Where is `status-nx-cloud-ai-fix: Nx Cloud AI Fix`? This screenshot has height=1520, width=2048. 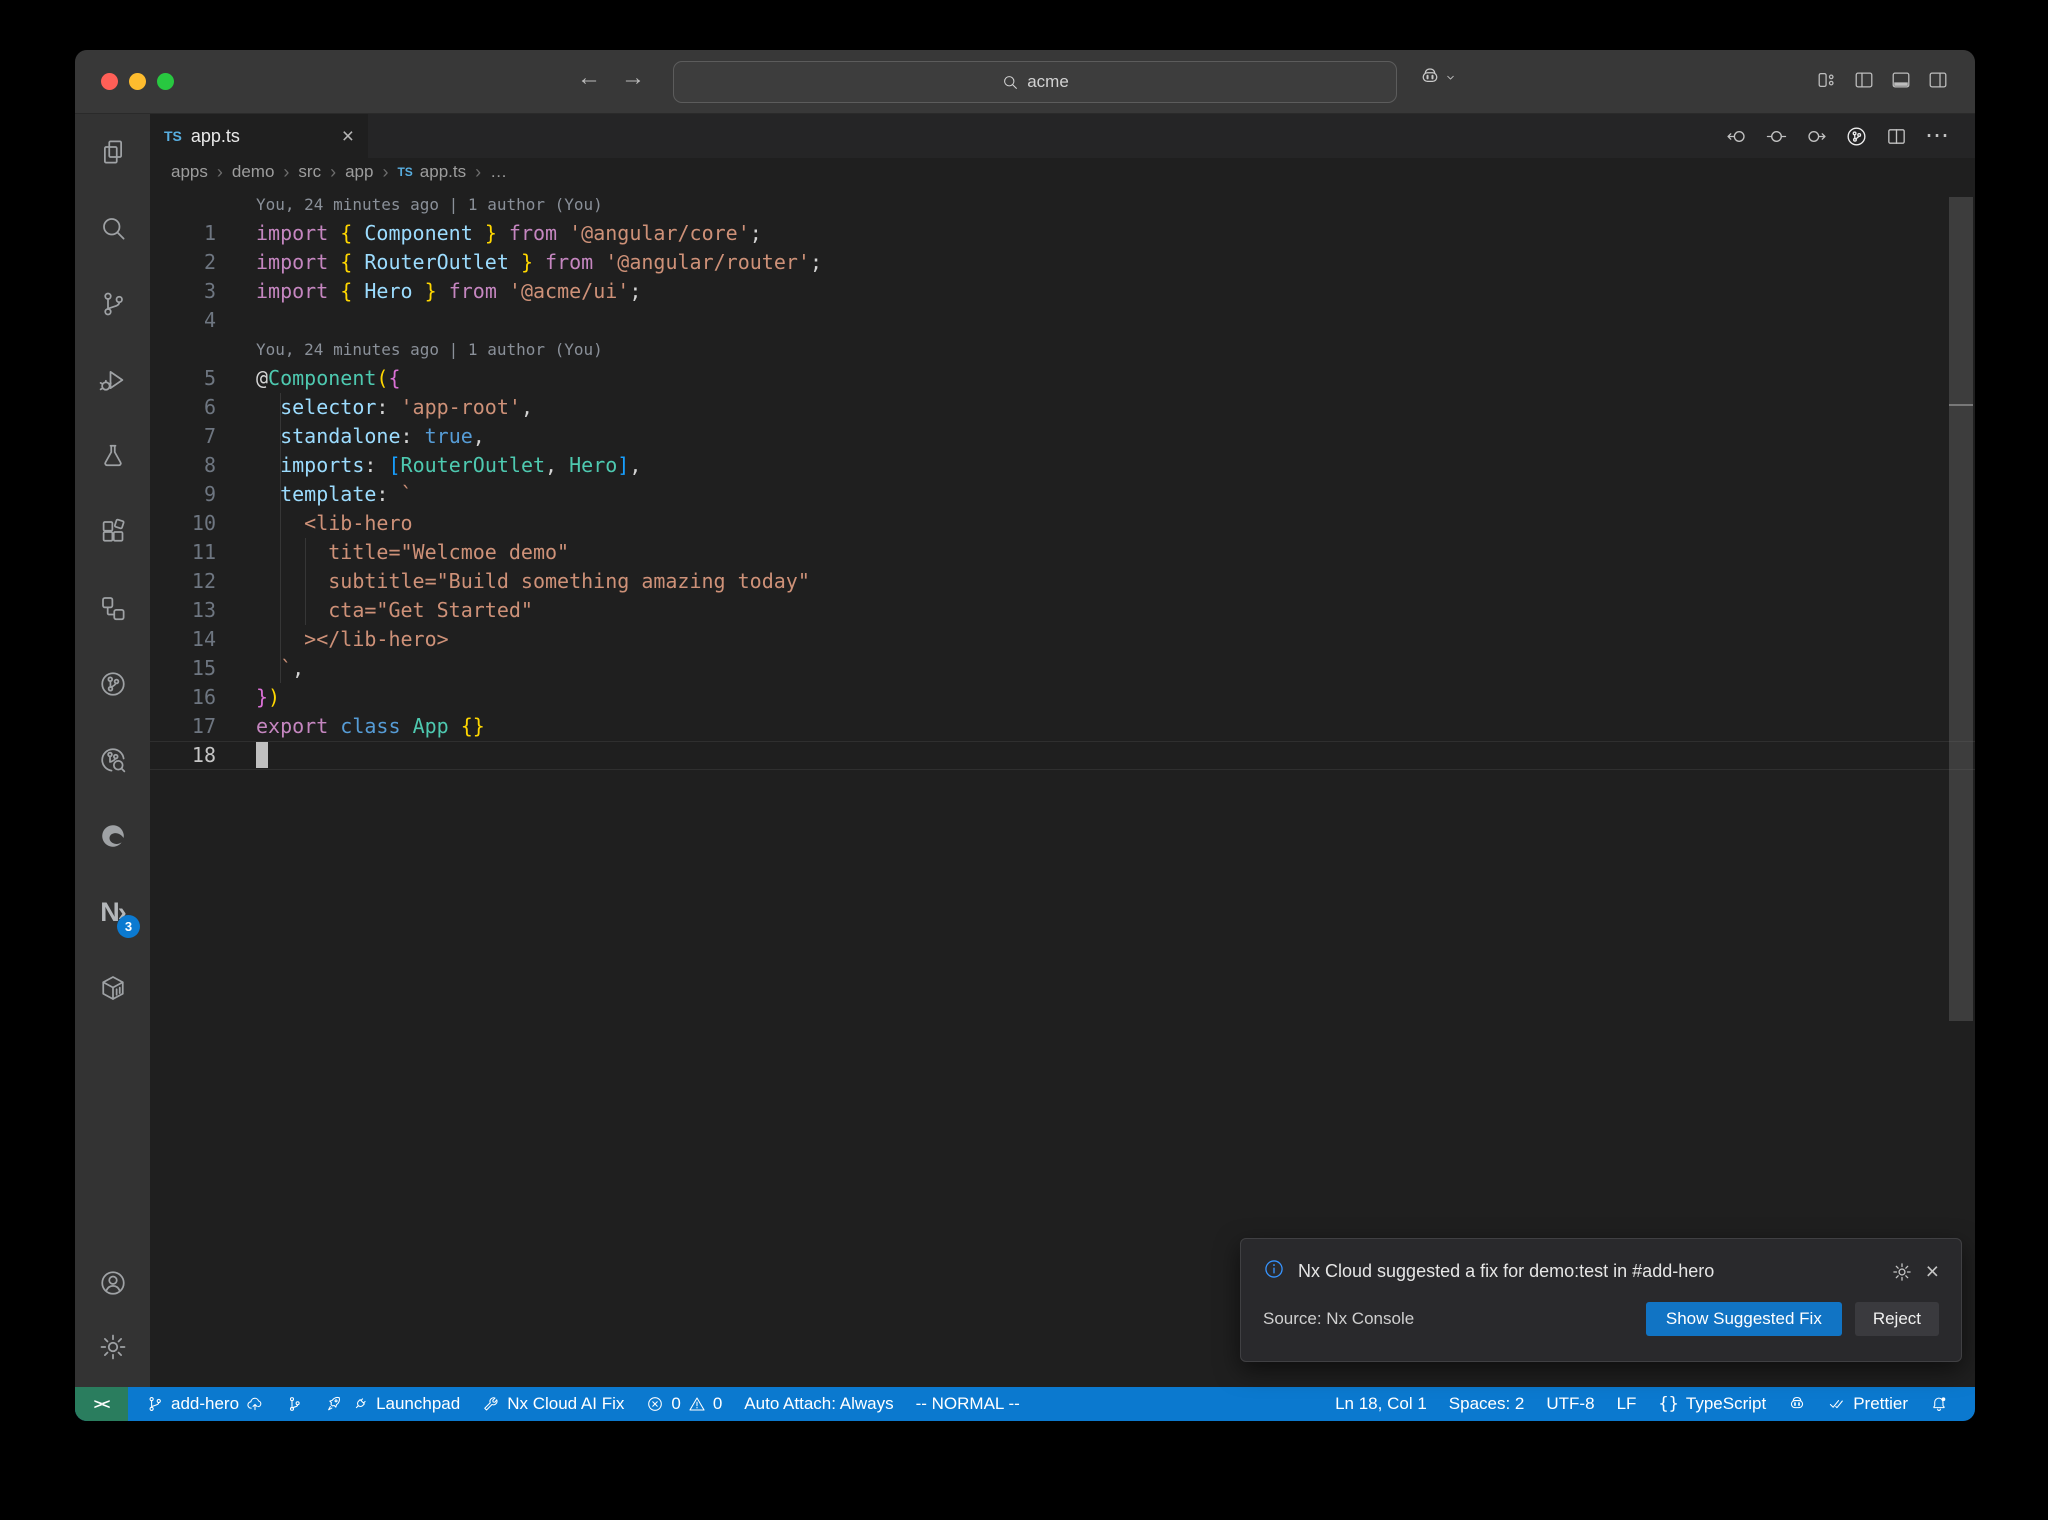 status-nx-cloud-ai-fix: Nx Cloud AI Fix is located at coordinates (553, 1404).